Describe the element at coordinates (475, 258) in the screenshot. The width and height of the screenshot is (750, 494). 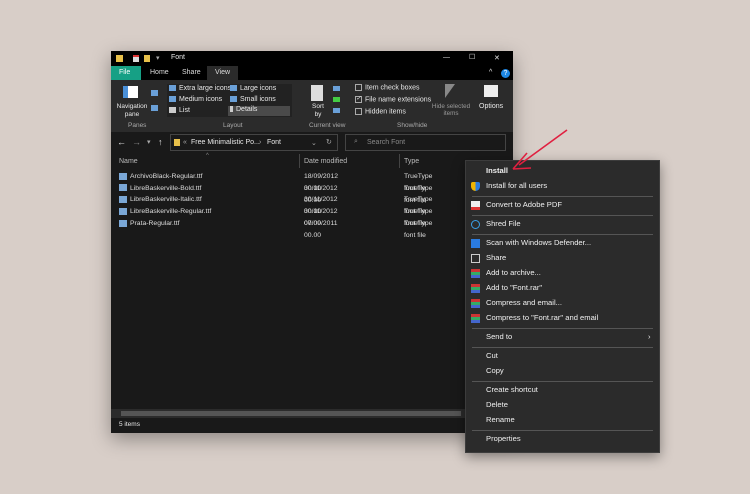
I see `share-icon` at that location.